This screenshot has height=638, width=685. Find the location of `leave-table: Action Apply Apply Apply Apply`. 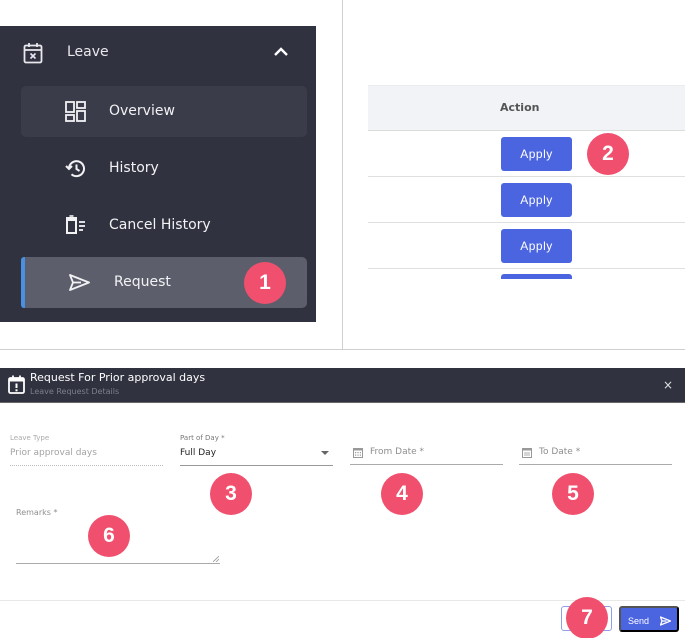

leave-table: Action Apply Apply Apply Apply is located at coordinates (526, 182).